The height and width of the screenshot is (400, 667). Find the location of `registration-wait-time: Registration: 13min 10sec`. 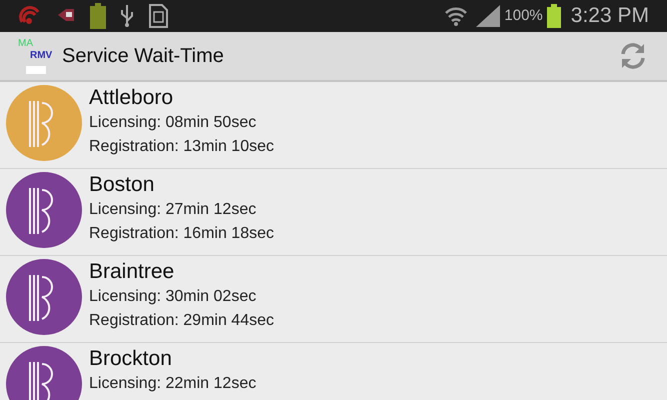

registration-wait-time: Registration: 13min 10sec is located at coordinates (181, 147).